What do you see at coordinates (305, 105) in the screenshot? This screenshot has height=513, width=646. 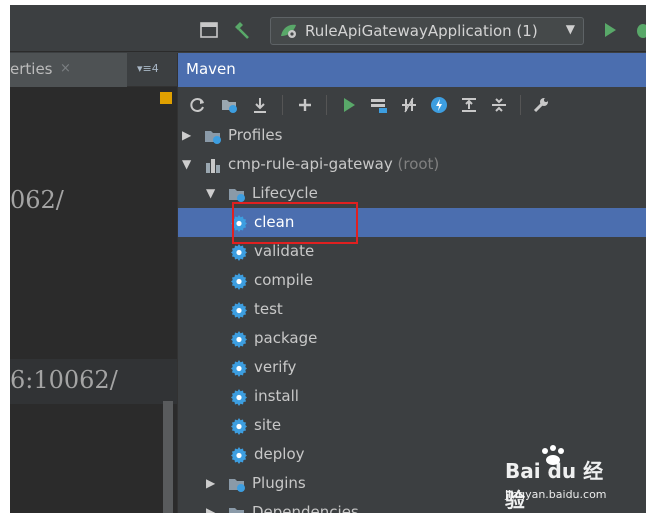 I see `add-icon` at bounding box center [305, 105].